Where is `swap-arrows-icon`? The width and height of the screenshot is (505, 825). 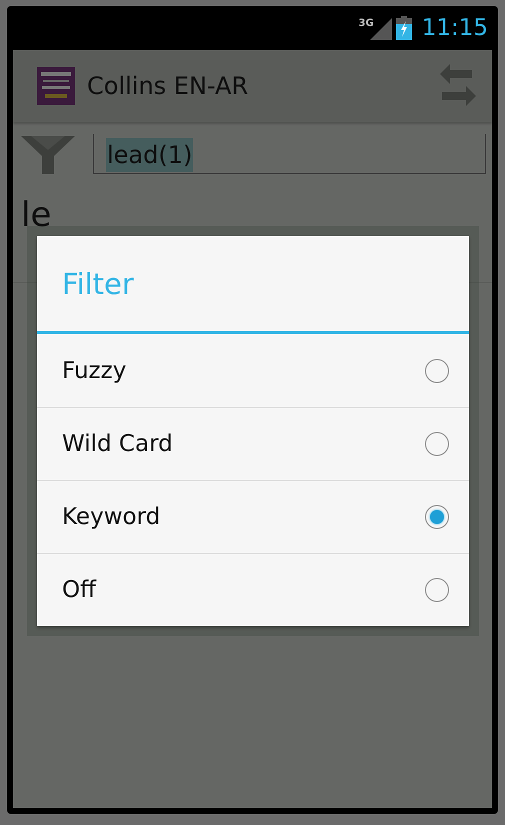 swap-arrows-icon is located at coordinates (458, 86).